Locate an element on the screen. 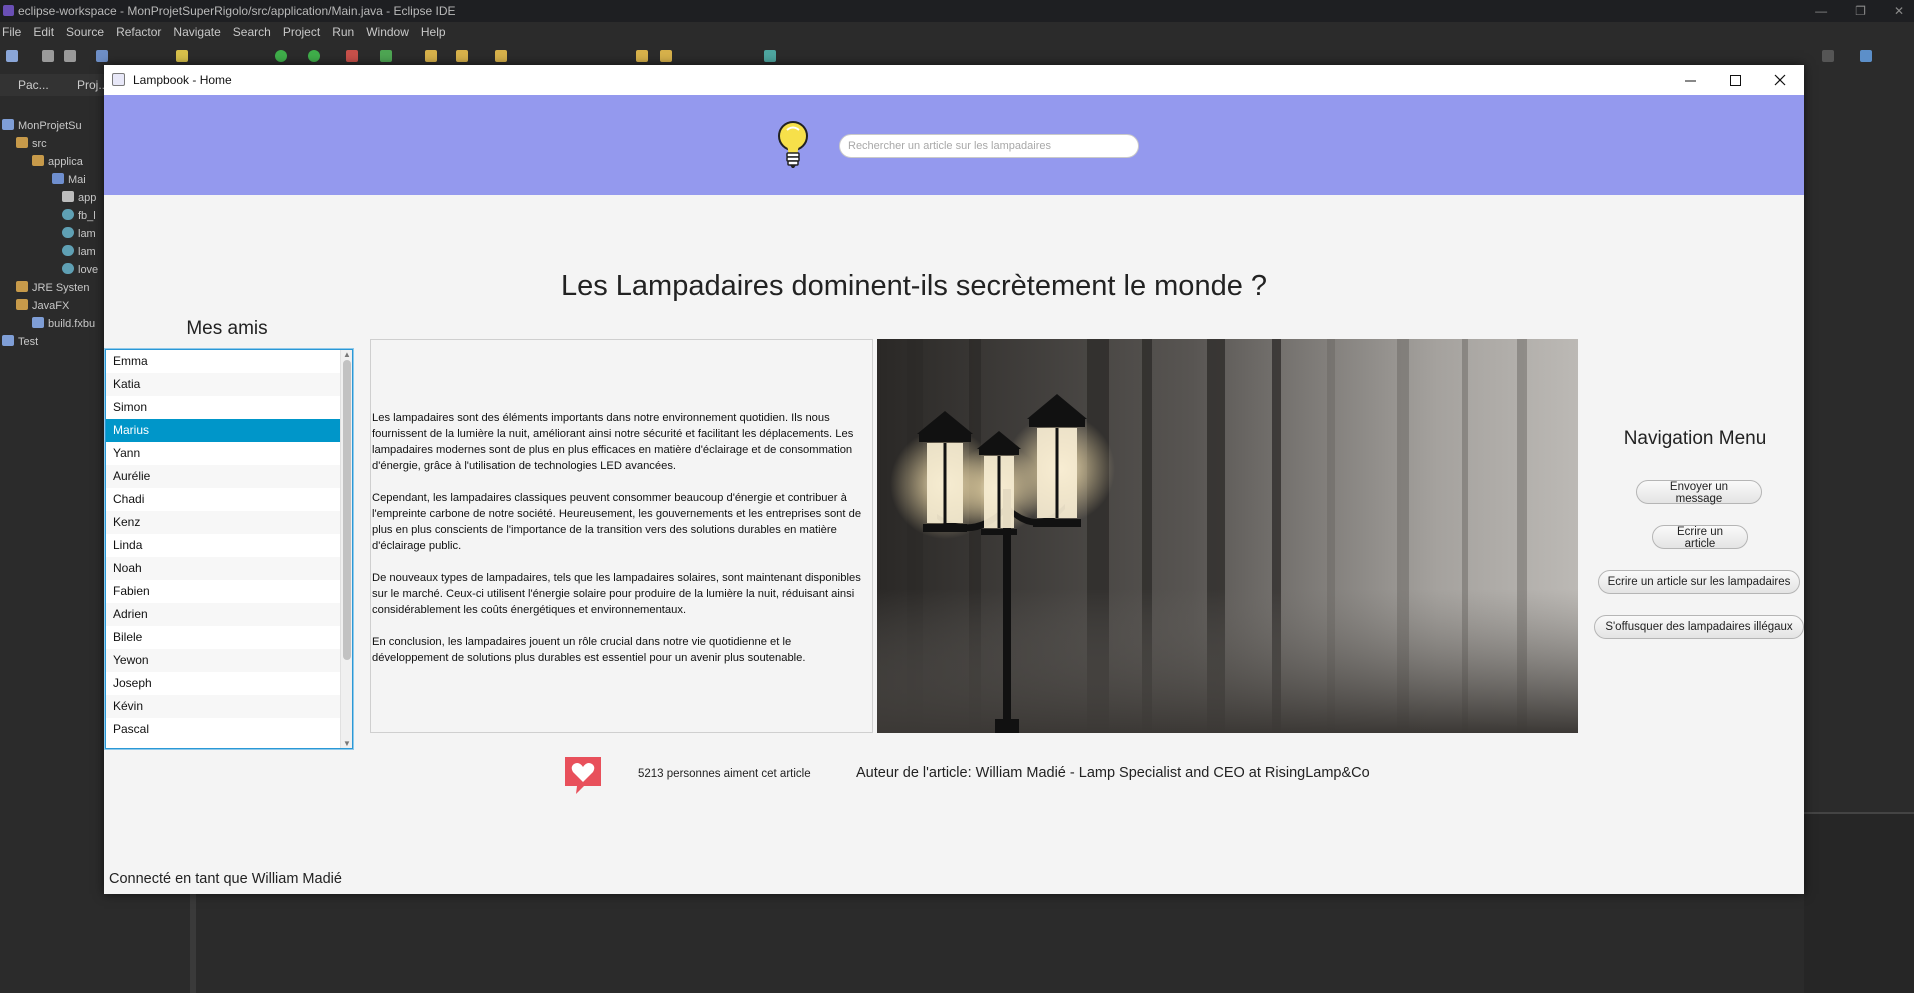  friend-item-selected: Marius is located at coordinates (223, 430).